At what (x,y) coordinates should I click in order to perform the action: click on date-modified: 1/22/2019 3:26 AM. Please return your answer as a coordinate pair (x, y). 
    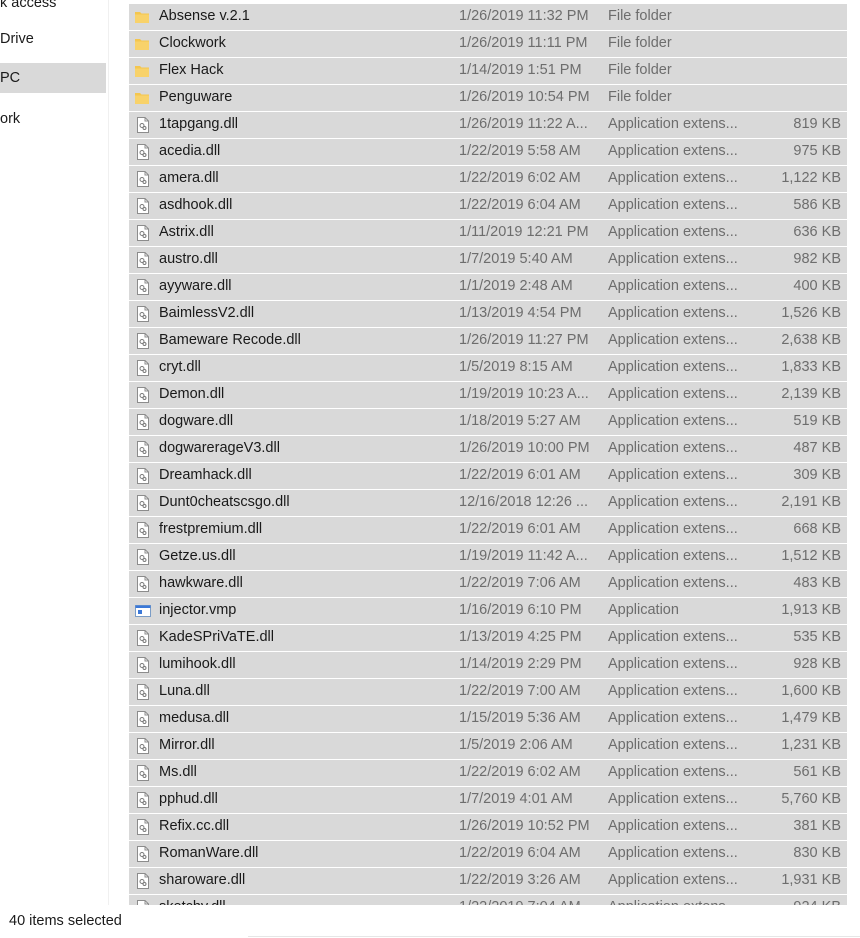
    Looking at the image, I should click on (520, 880).